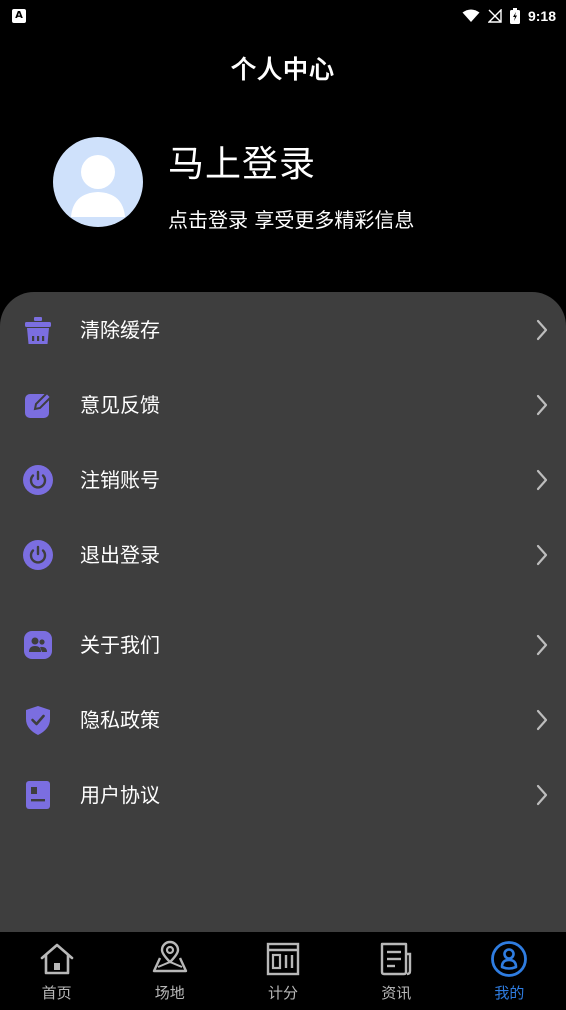  Describe the element at coordinates (283, 555) in the screenshot. I see `menu-item-logout: 退出登录` at that location.